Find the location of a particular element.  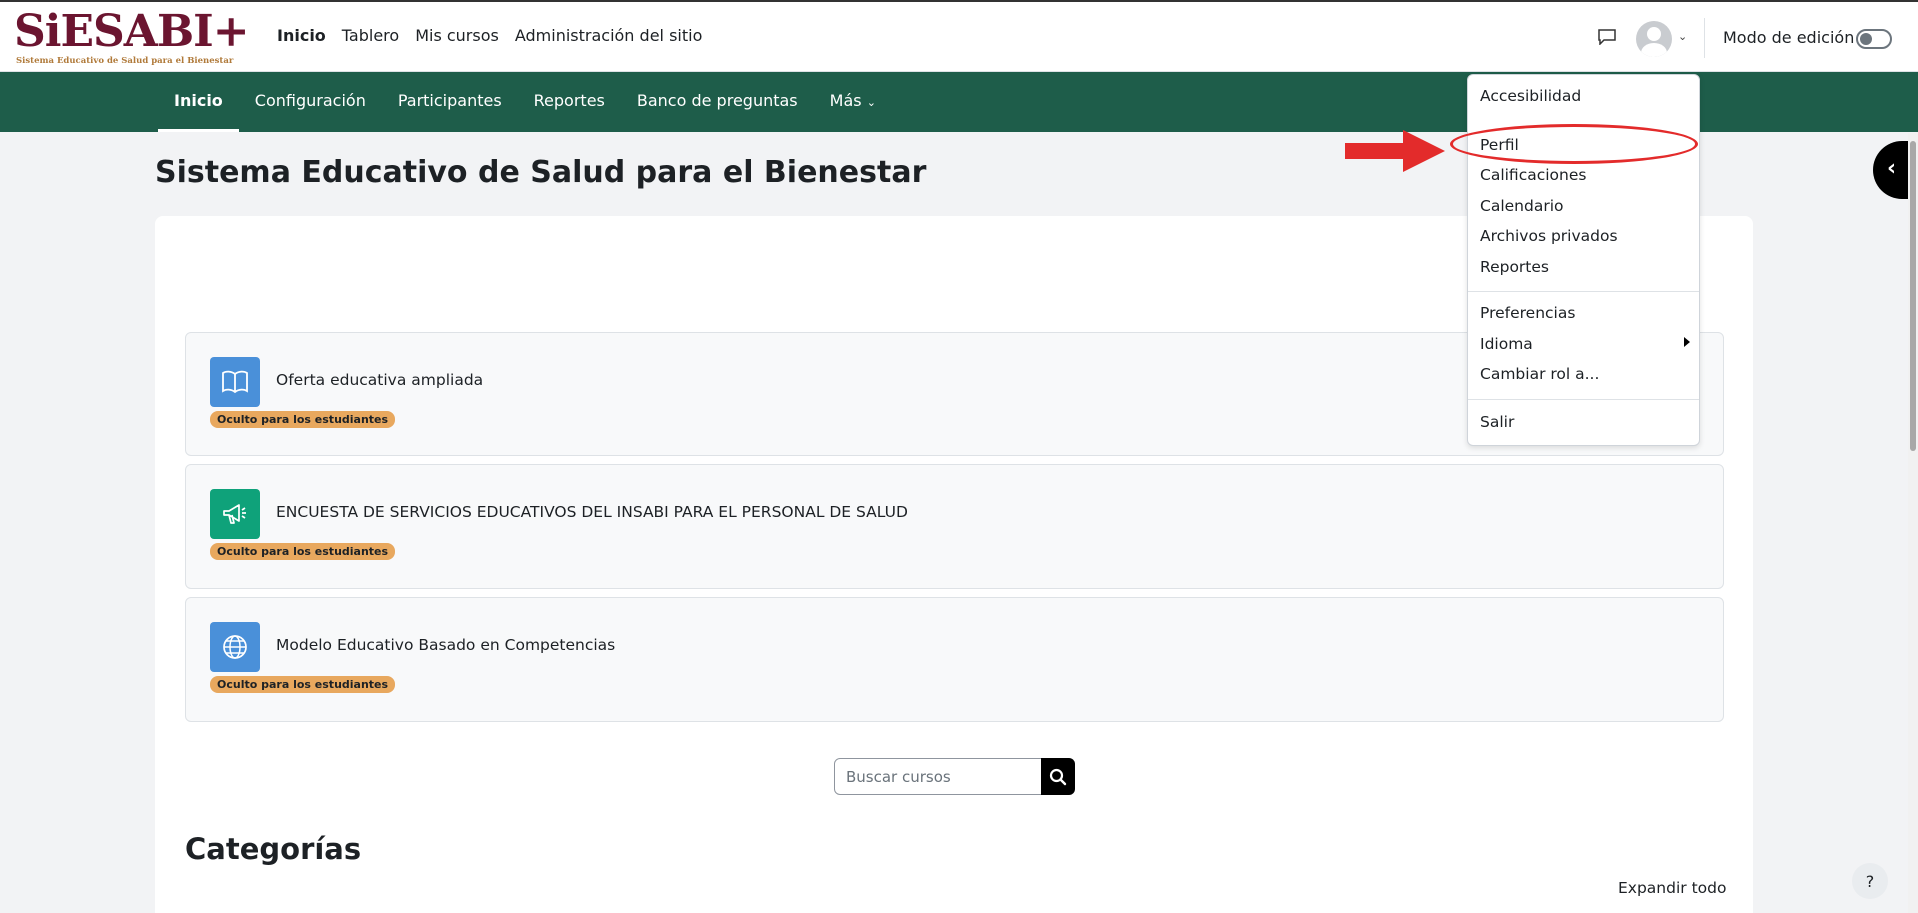

secnav-banco-preguntas: Banco de preguntas is located at coordinates (717, 102).